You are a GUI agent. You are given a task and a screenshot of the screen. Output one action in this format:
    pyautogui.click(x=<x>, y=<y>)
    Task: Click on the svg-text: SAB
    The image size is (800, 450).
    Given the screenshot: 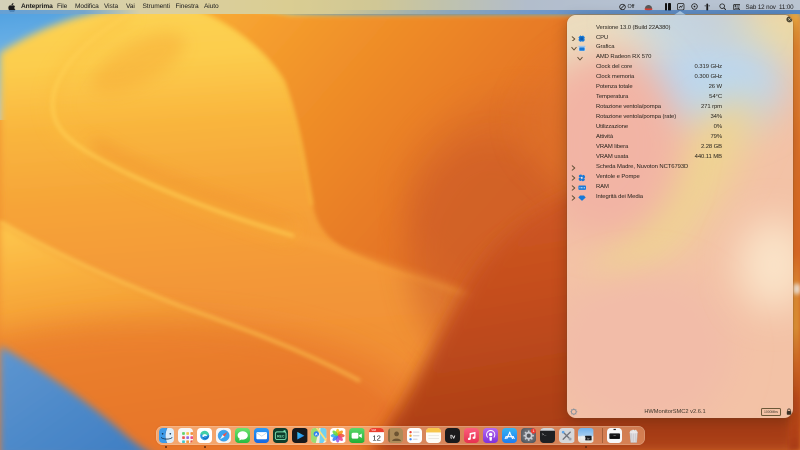 What is the action you would take?
    pyautogui.click(x=373, y=430)
    